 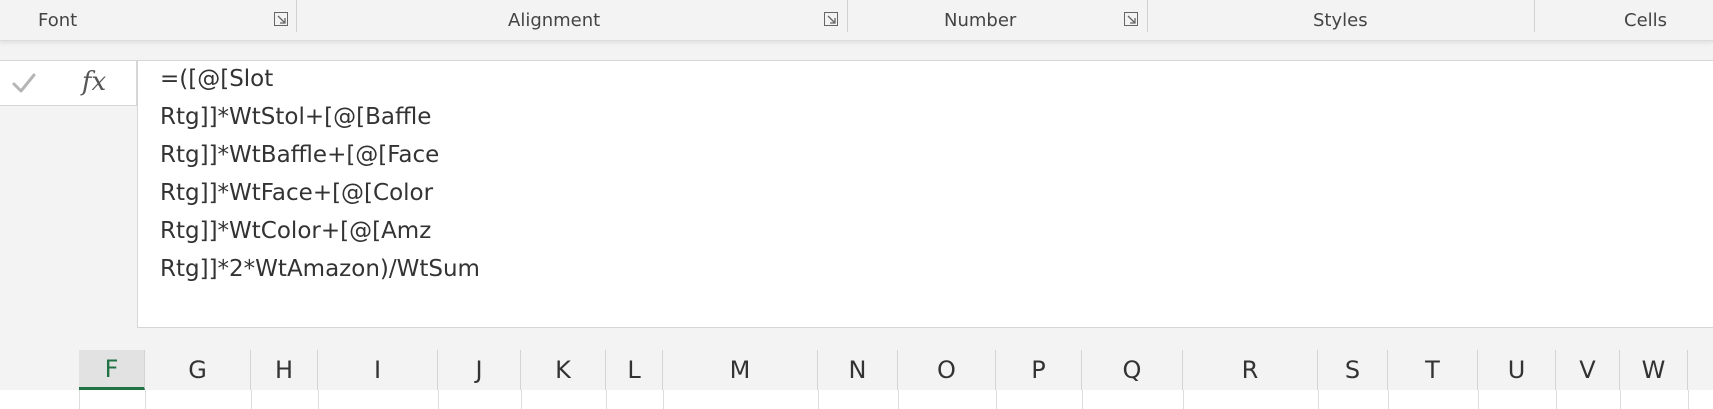 I want to click on formula-line: Rtg]]*WtStol+[@[Baffle, so click(x=296, y=117).